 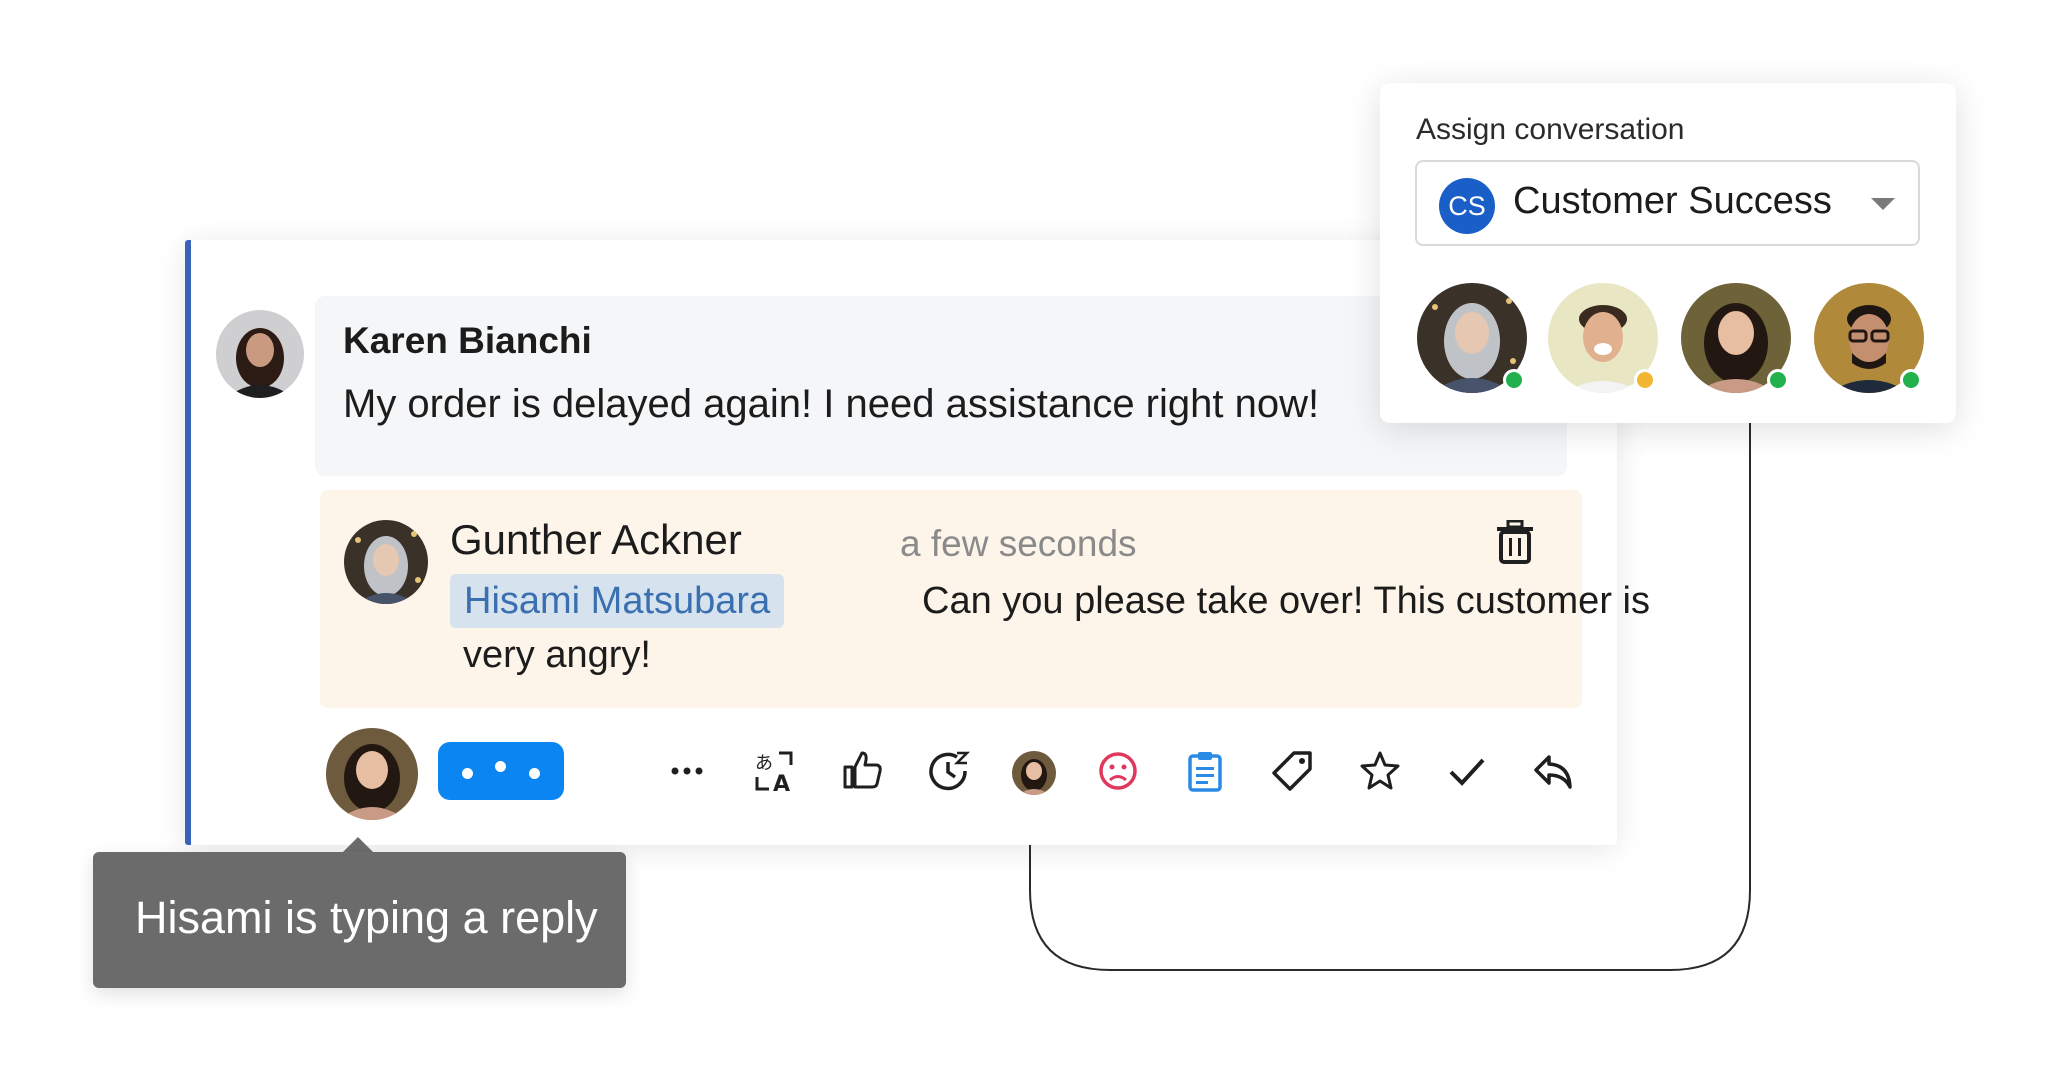 I want to click on typing-indicator, so click(x=501, y=771).